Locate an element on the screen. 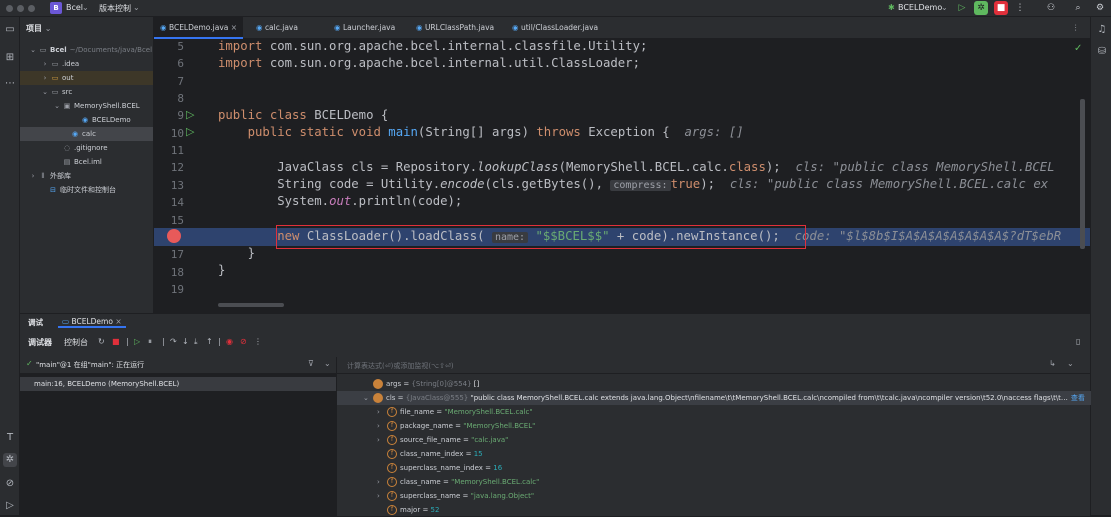  horizontal-scrollbar is located at coordinates (251, 305).